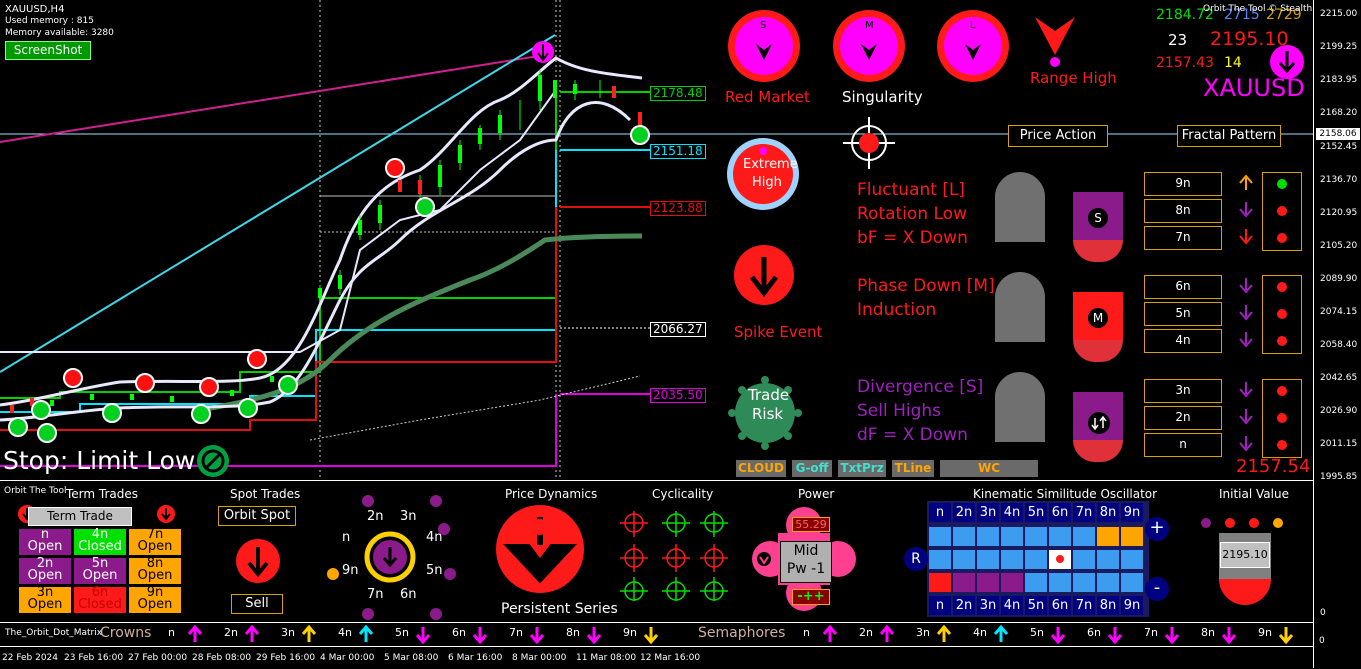 The width and height of the screenshot is (1361, 669). Describe the element at coordinates (678, 208) in the screenshot. I see `level-label-2123: 2123.88` at that location.